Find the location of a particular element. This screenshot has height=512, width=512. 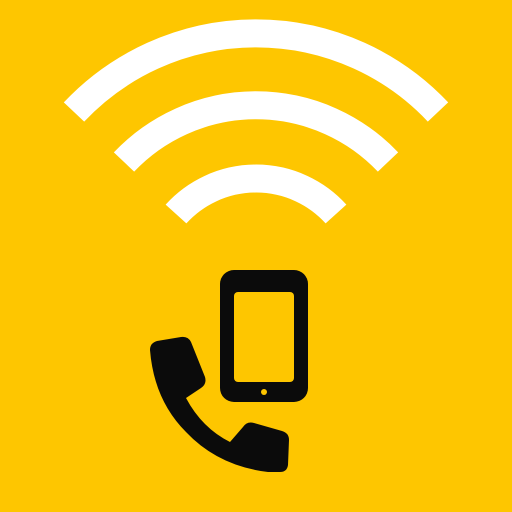

smartphone-screen is located at coordinates (264, 337).